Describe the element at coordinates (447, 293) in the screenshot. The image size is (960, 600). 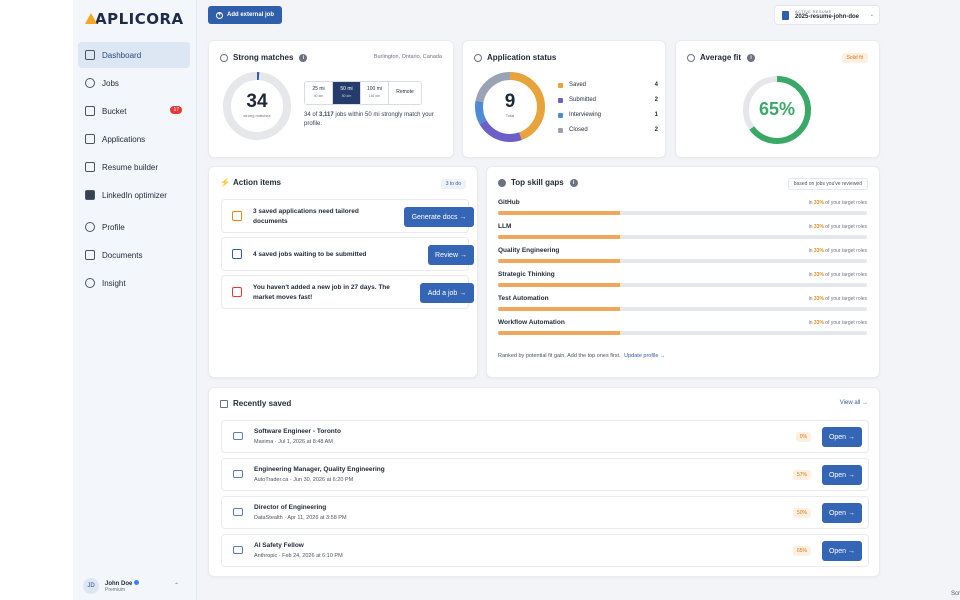
I see `add-a-job-button: Add a job →` at that location.